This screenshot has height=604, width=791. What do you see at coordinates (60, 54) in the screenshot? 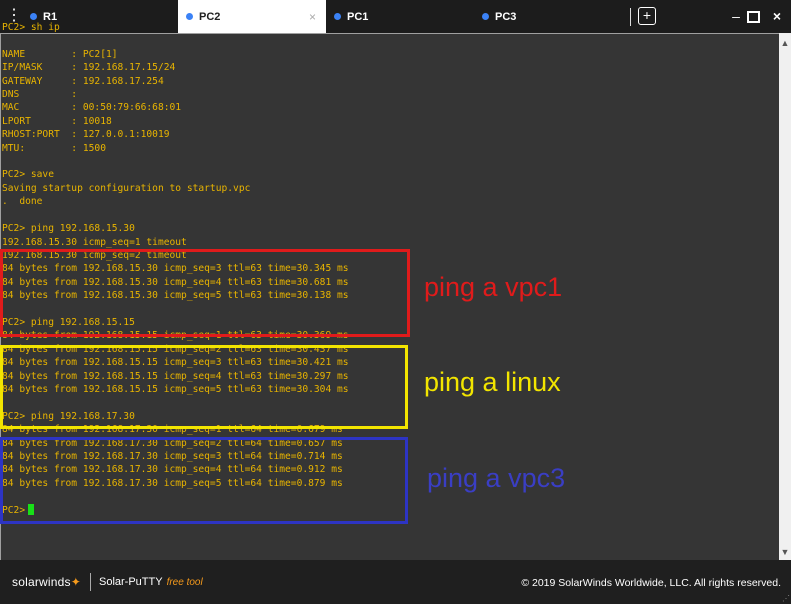
I see `terminal-line: NAME : PC2[1]` at bounding box center [60, 54].